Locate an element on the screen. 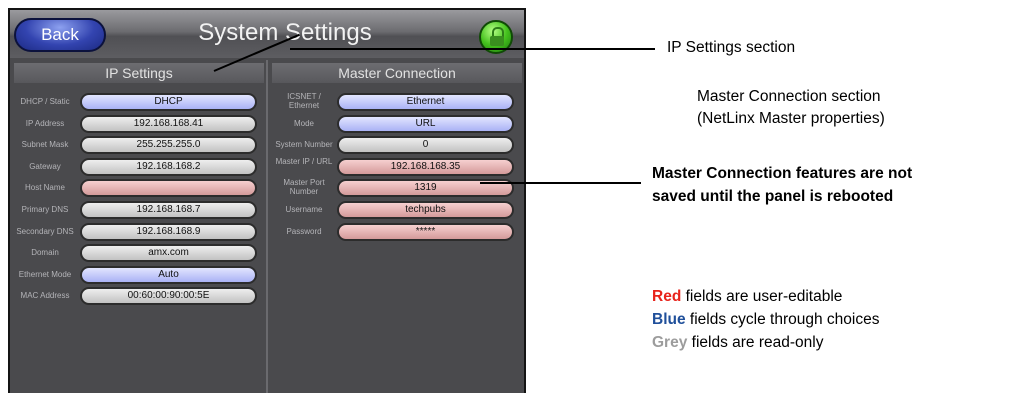 The image size is (1015, 393). ip-section-annotation: IP Settings section is located at coordinates (731, 47).